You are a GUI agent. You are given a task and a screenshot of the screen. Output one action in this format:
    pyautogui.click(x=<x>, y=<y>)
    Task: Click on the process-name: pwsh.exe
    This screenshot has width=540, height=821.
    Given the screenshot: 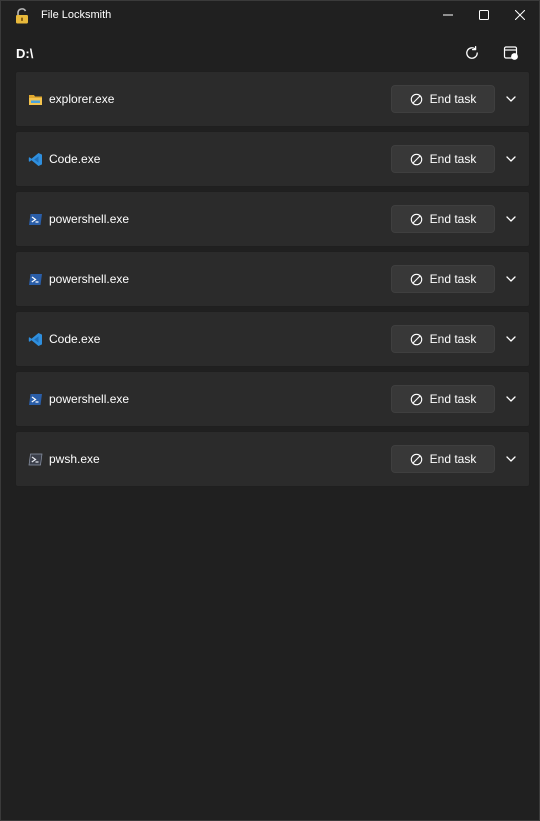 What is the action you would take?
    pyautogui.click(x=74, y=459)
    